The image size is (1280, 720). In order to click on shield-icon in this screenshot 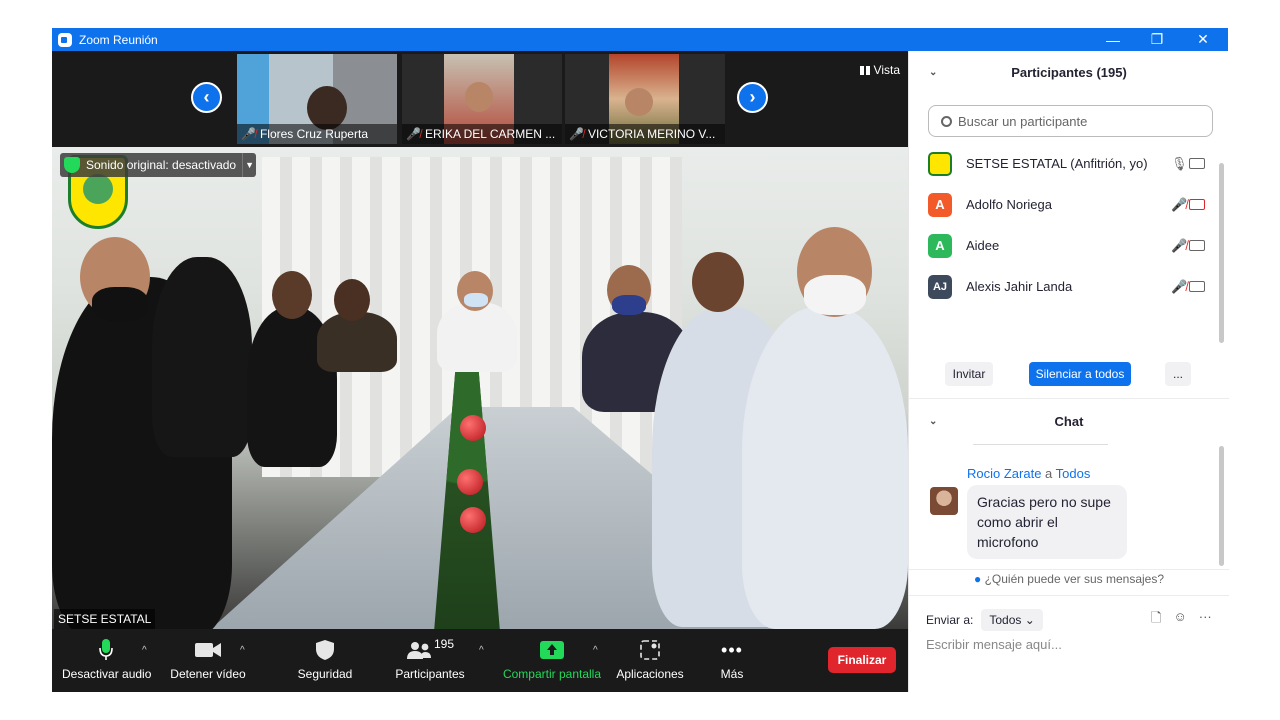, I will do `click(325, 650)`.